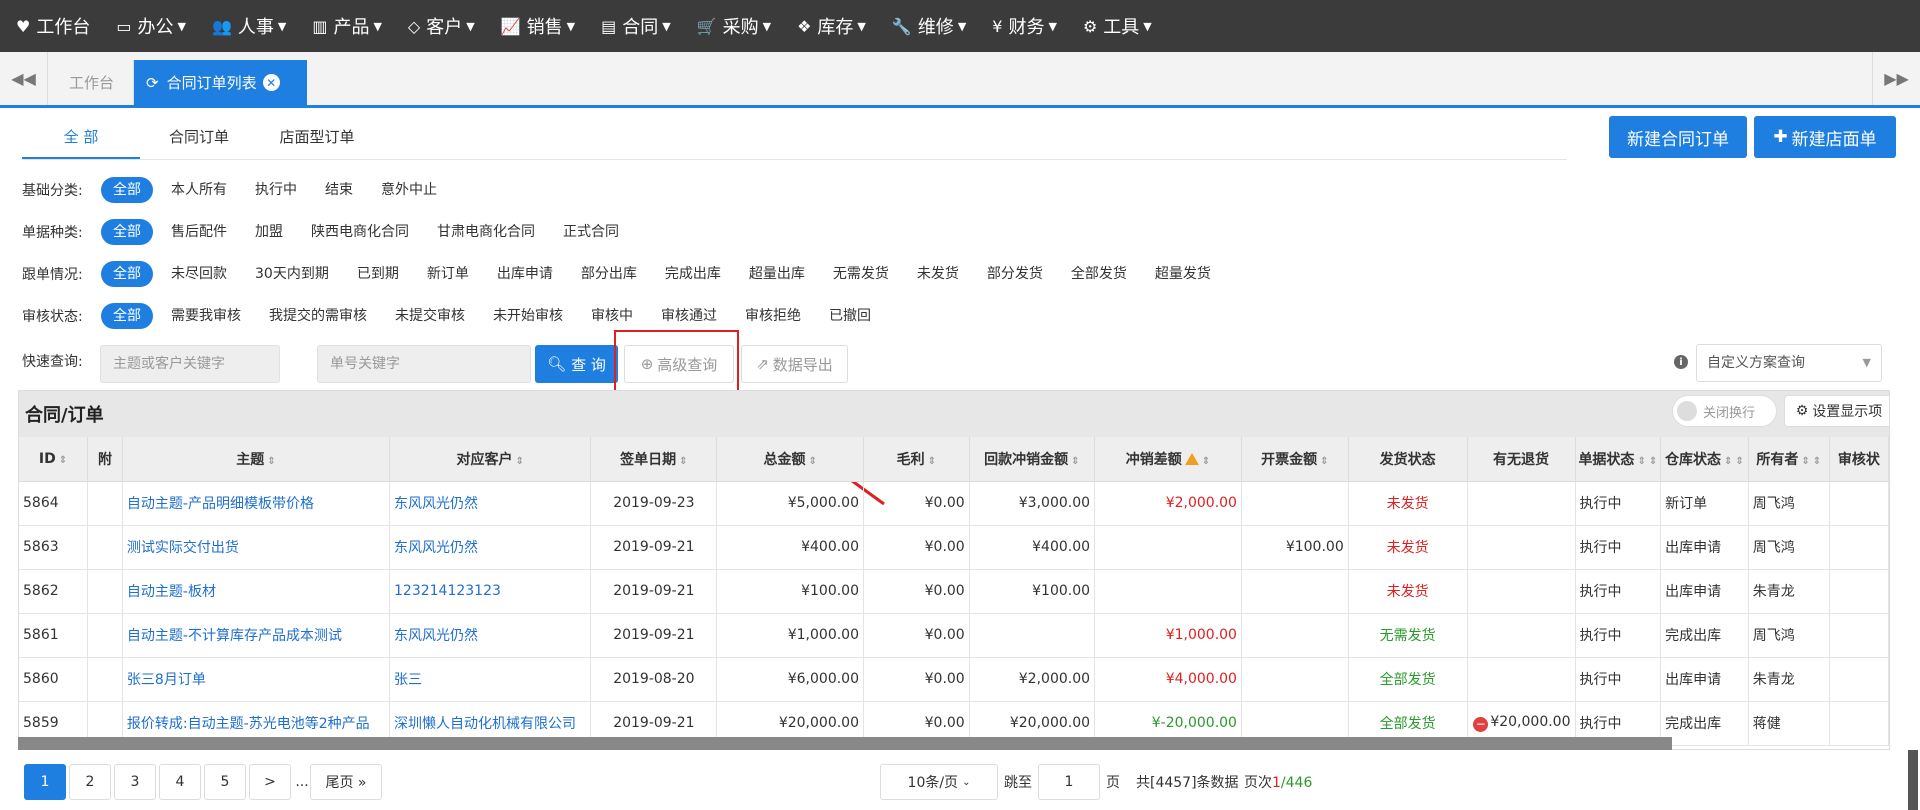  Describe the element at coordinates (790, 459) in the screenshot. I see `column-header: 总金额 ⇕` at that location.